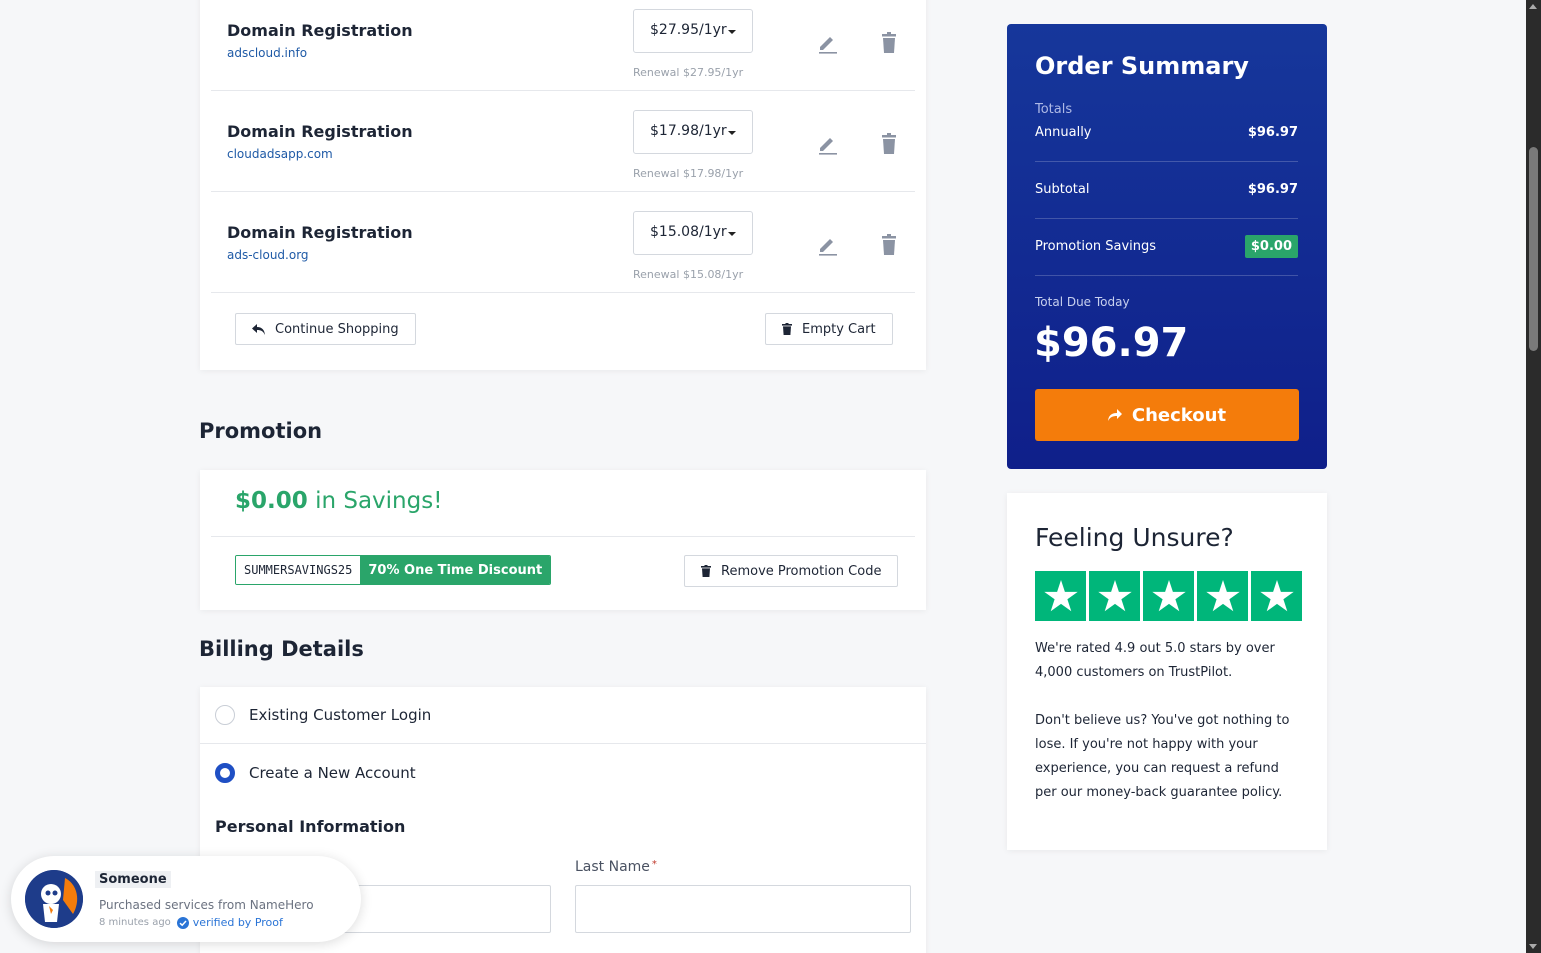  I want to click on cart-item-domain: cloudadsapp.com, so click(280, 154).